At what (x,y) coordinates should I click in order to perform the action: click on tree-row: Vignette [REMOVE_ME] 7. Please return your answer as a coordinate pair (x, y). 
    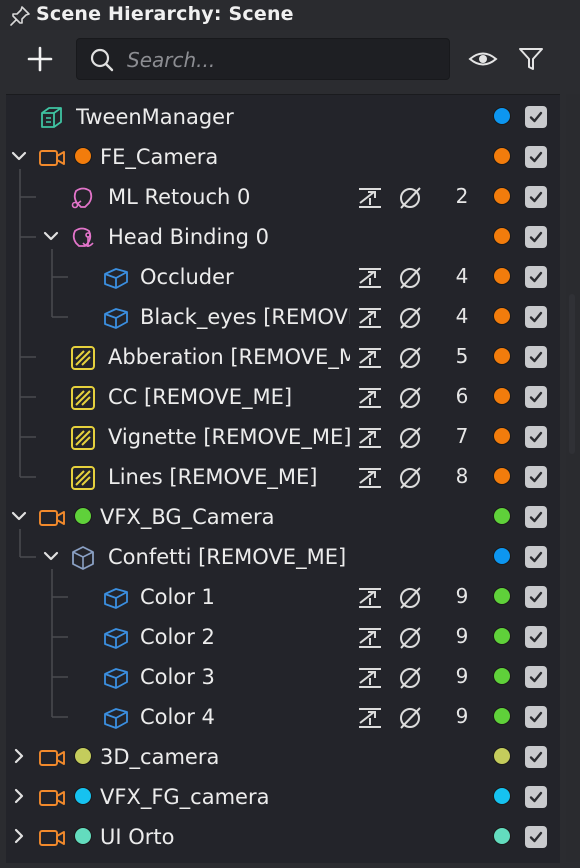
    Looking at the image, I should click on (283, 437).